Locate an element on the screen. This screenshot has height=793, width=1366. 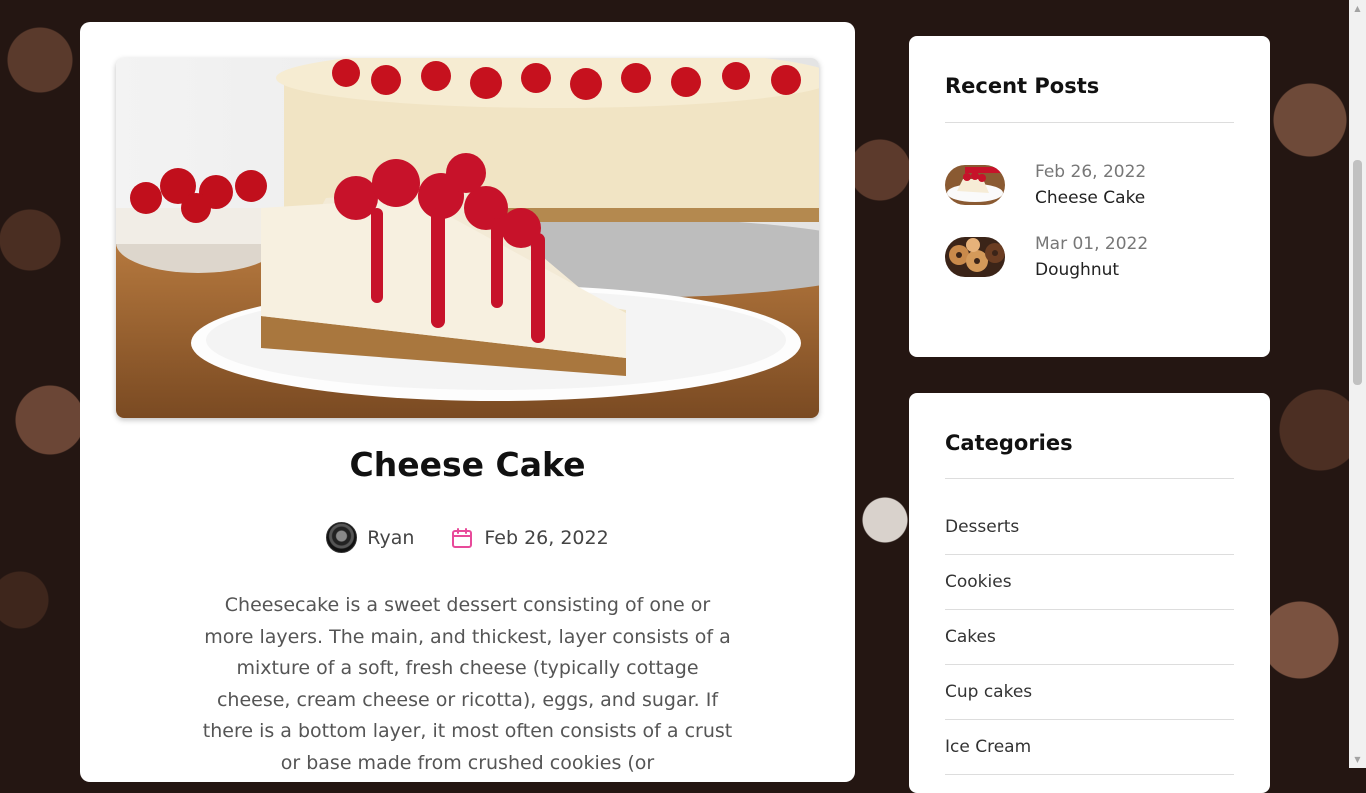
category-cup-cakes: Cup cakes is located at coordinates (1089, 692).